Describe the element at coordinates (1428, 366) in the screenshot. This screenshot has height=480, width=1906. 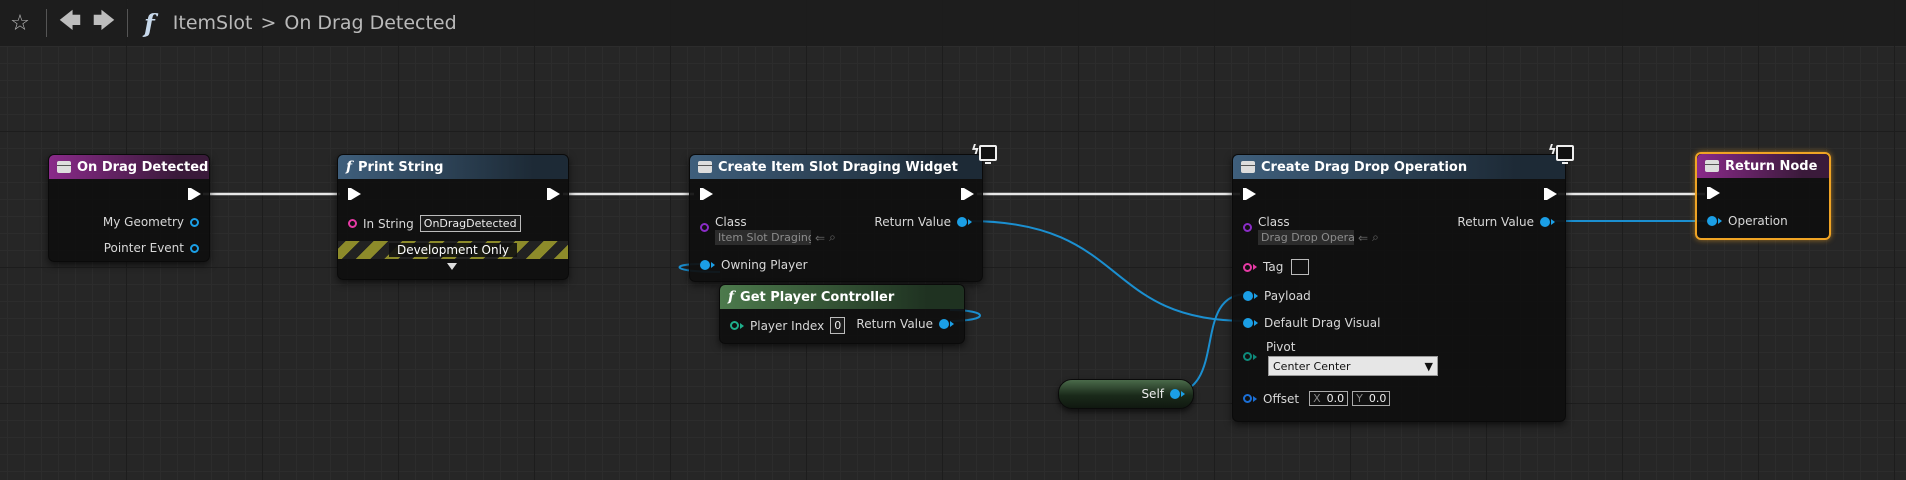
I see `dropdown-arrow-icon: ▼` at that location.